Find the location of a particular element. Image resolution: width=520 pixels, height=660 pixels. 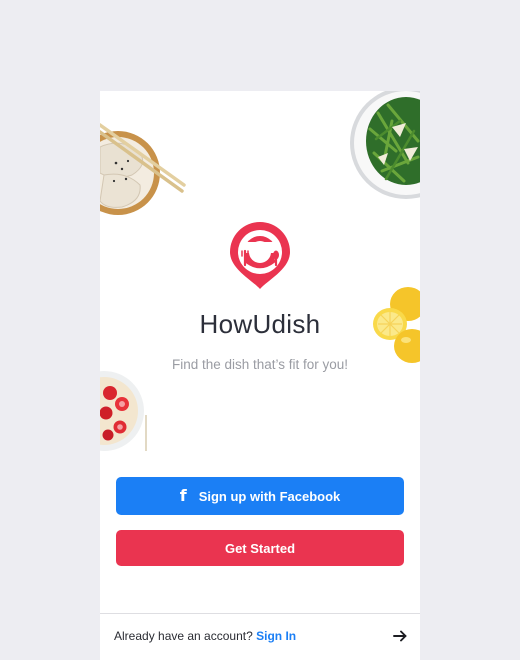

get-started-button: Get Started is located at coordinates (260, 548).